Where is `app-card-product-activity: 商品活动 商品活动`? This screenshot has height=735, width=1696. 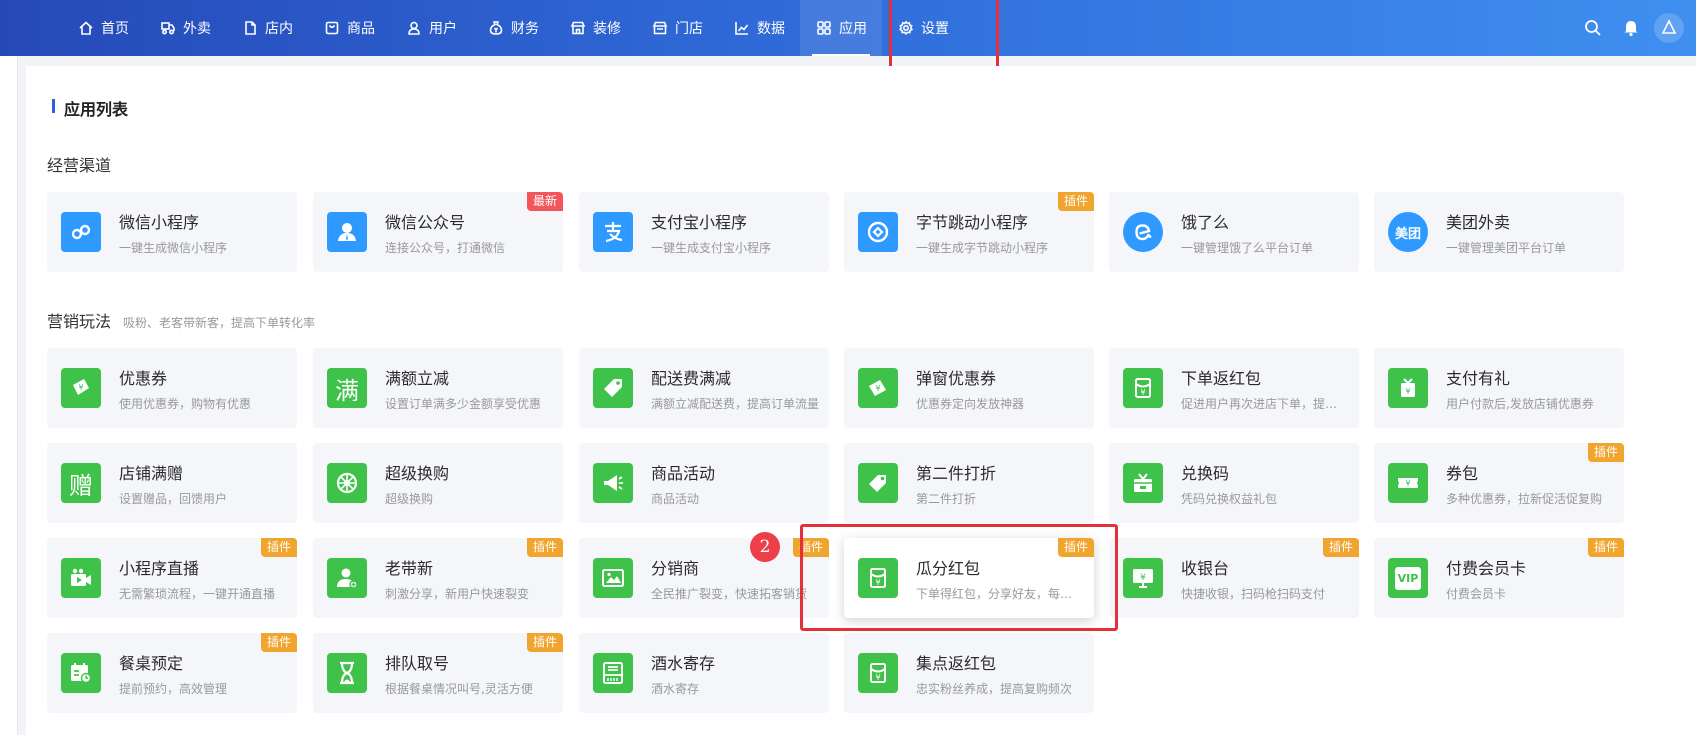
app-card-product-activity: 商品活动 商品活动 is located at coordinates (704, 483).